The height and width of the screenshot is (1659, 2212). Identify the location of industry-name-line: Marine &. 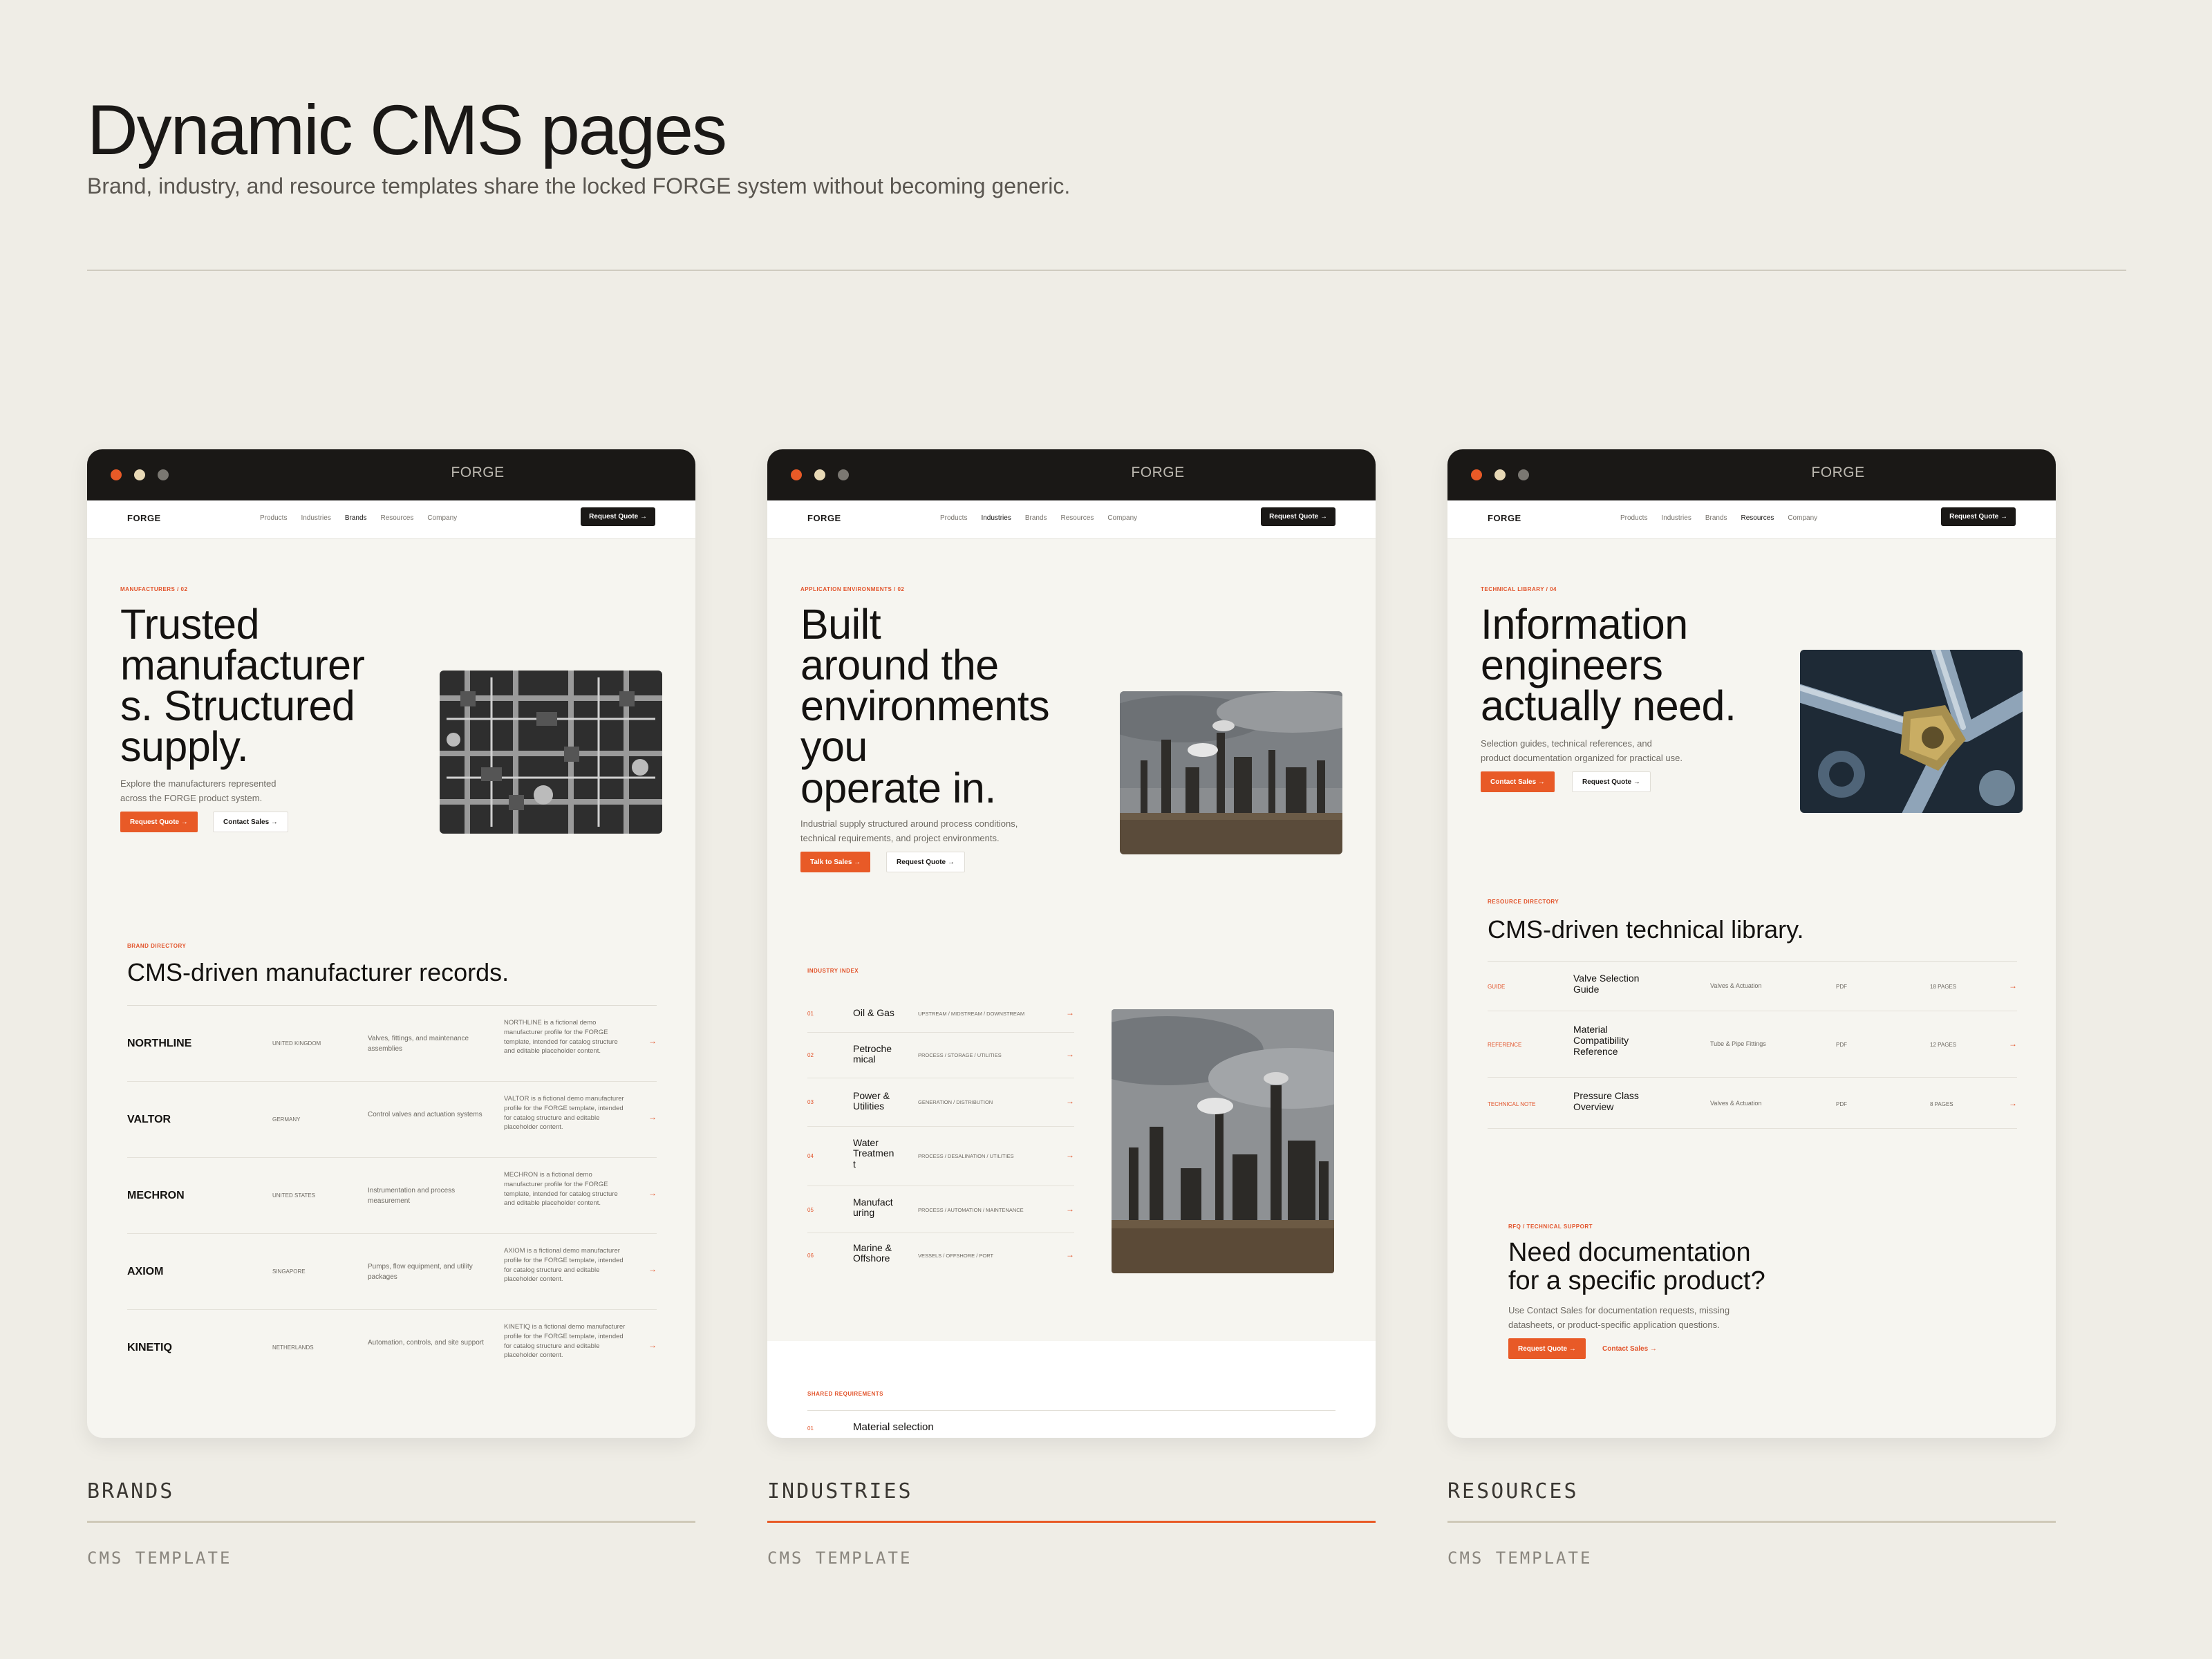
(873, 1248).